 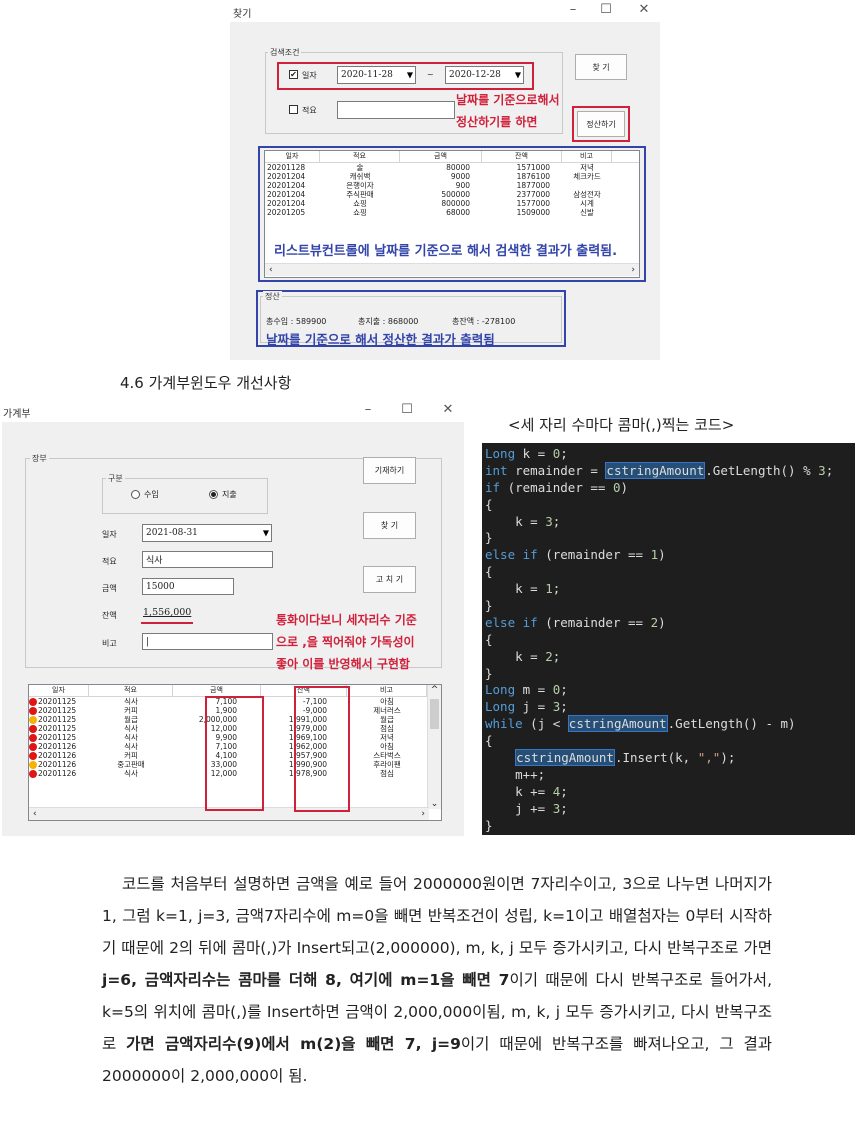 What do you see at coordinates (533, 176) in the screenshot?
I see `table-cell: 1876100` at bounding box center [533, 176].